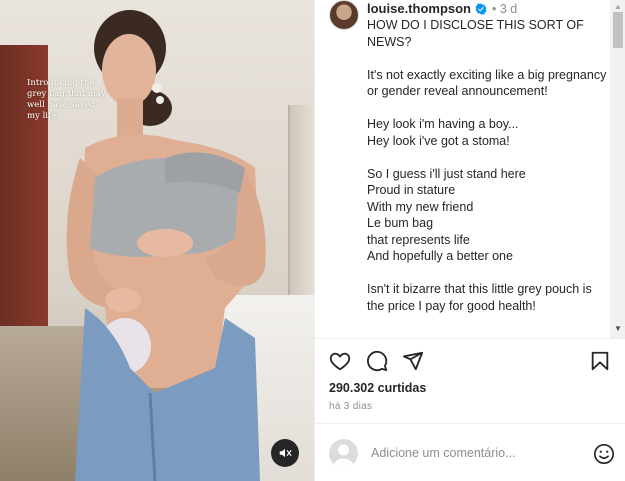  Describe the element at coordinates (400, 223) in the screenshot. I see `caption-line: Le bum bag` at that location.